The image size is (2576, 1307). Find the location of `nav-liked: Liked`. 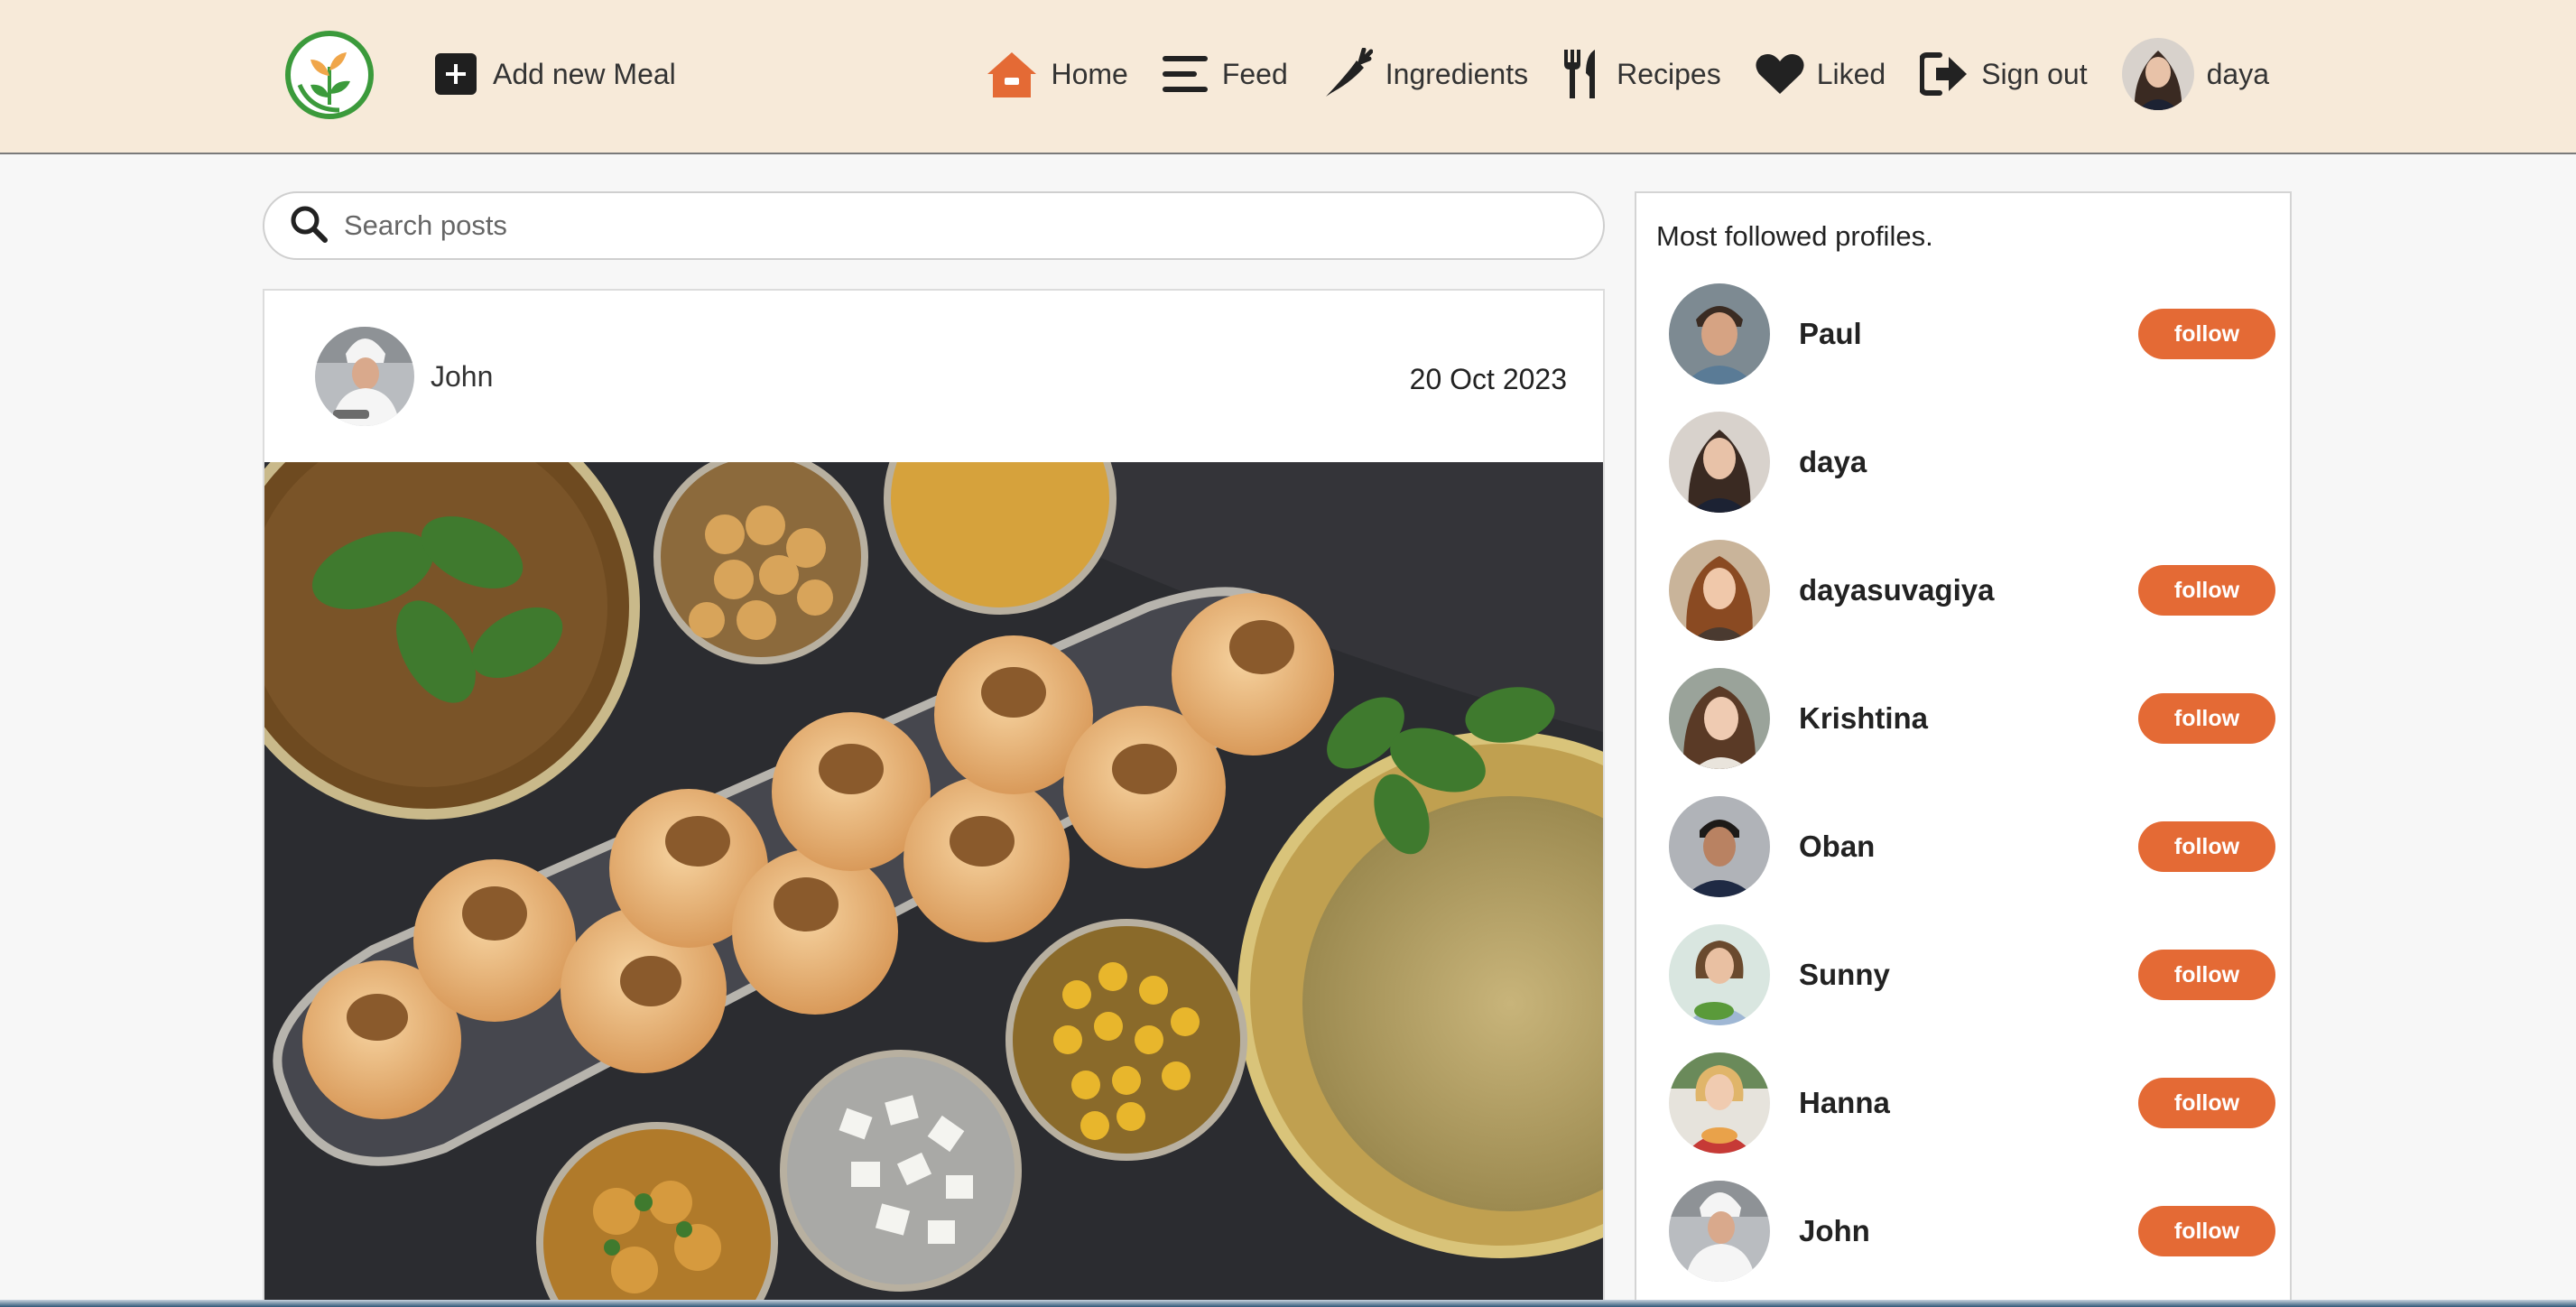

nav-liked: Liked is located at coordinates (1821, 74).